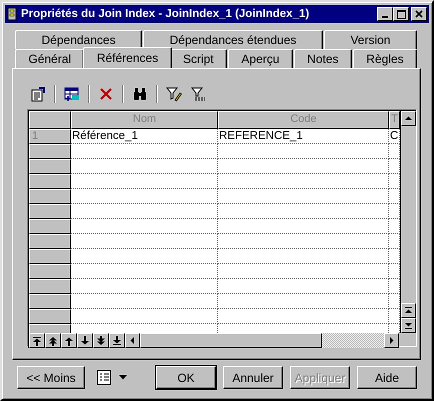 The height and width of the screenshot is (401, 434). What do you see at coordinates (233, 39) in the screenshot?
I see `tab: Dépendances étendues` at bounding box center [233, 39].